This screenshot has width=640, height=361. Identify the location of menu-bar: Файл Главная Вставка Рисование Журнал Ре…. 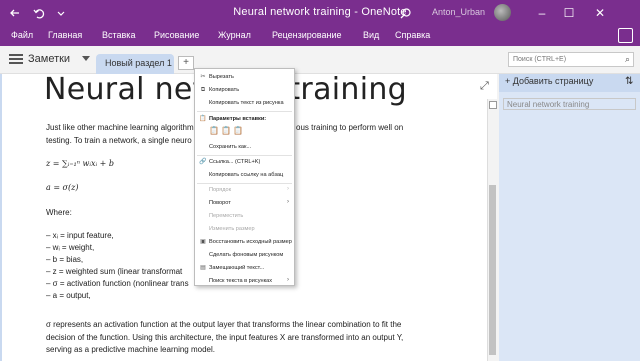
(320, 36).